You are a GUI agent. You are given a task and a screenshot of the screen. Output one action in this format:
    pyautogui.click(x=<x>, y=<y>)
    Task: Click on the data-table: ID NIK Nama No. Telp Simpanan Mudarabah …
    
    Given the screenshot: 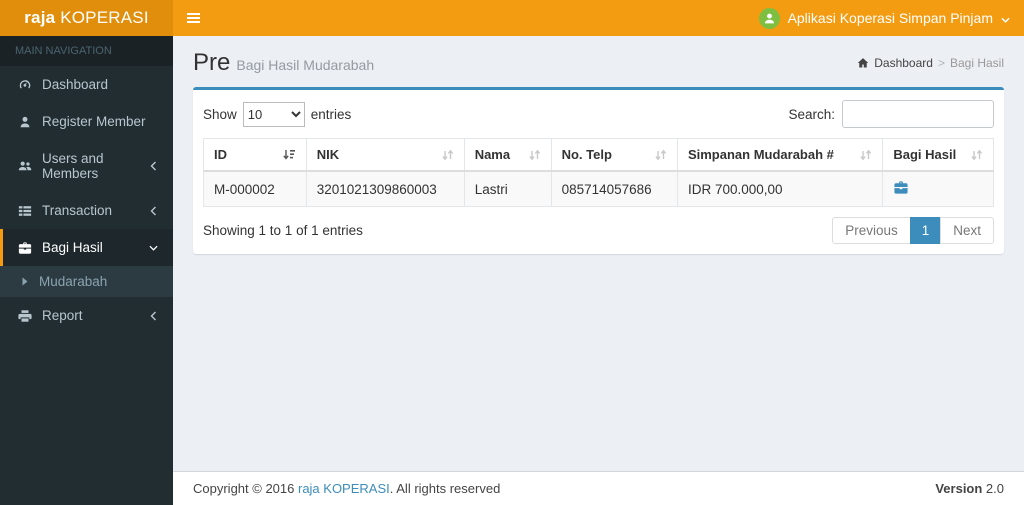 What is the action you would take?
    pyautogui.click(x=598, y=172)
    